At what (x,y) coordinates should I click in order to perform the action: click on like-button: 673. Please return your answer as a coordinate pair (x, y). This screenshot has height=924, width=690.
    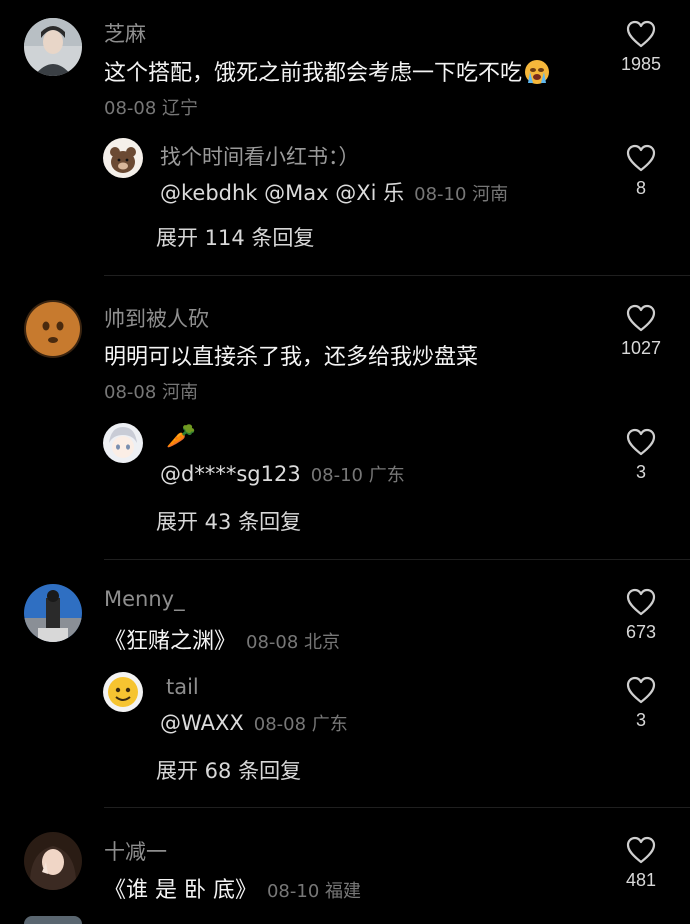
    Looking at the image, I should click on (641, 615).